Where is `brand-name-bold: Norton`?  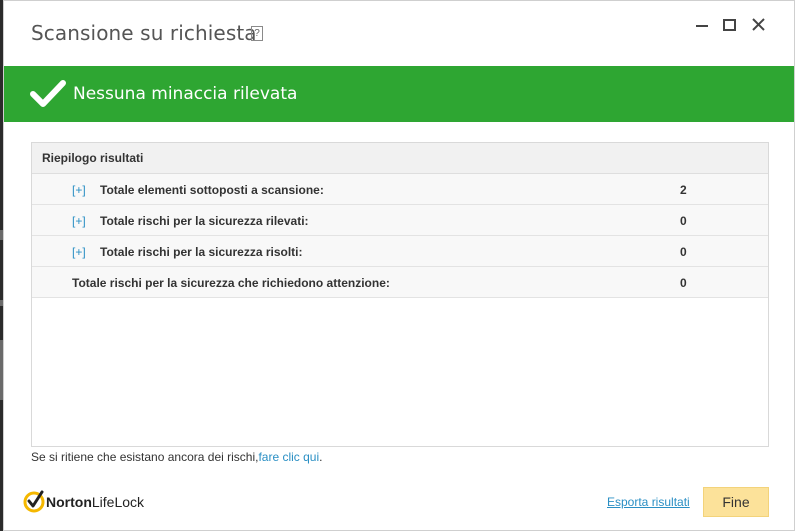 brand-name-bold: Norton is located at coordinates (69, 502).